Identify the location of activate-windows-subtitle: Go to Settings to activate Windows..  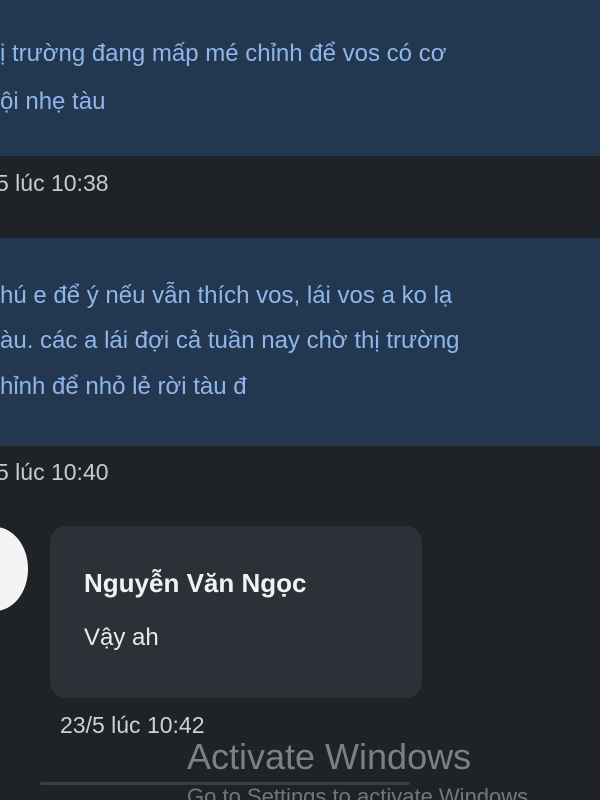
(361, 792).